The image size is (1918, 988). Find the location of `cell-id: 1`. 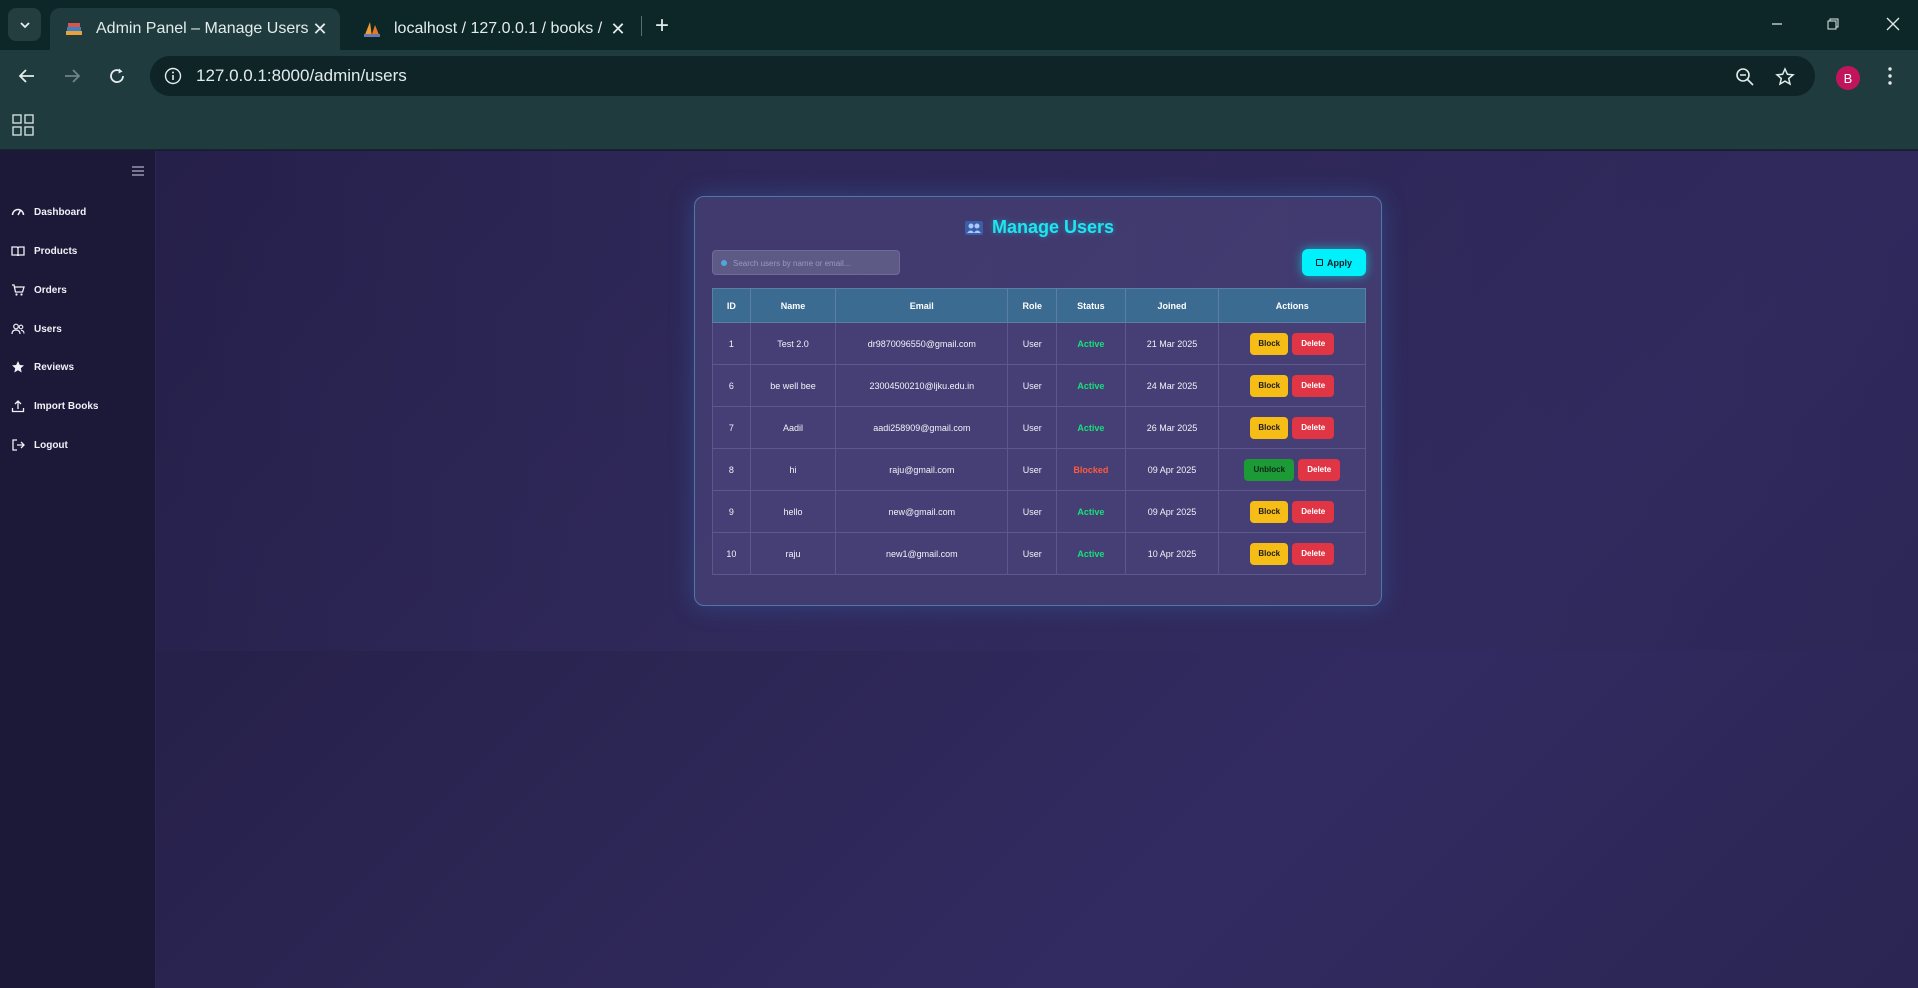

cell-id: 1 is located at coordinates (731, 343).